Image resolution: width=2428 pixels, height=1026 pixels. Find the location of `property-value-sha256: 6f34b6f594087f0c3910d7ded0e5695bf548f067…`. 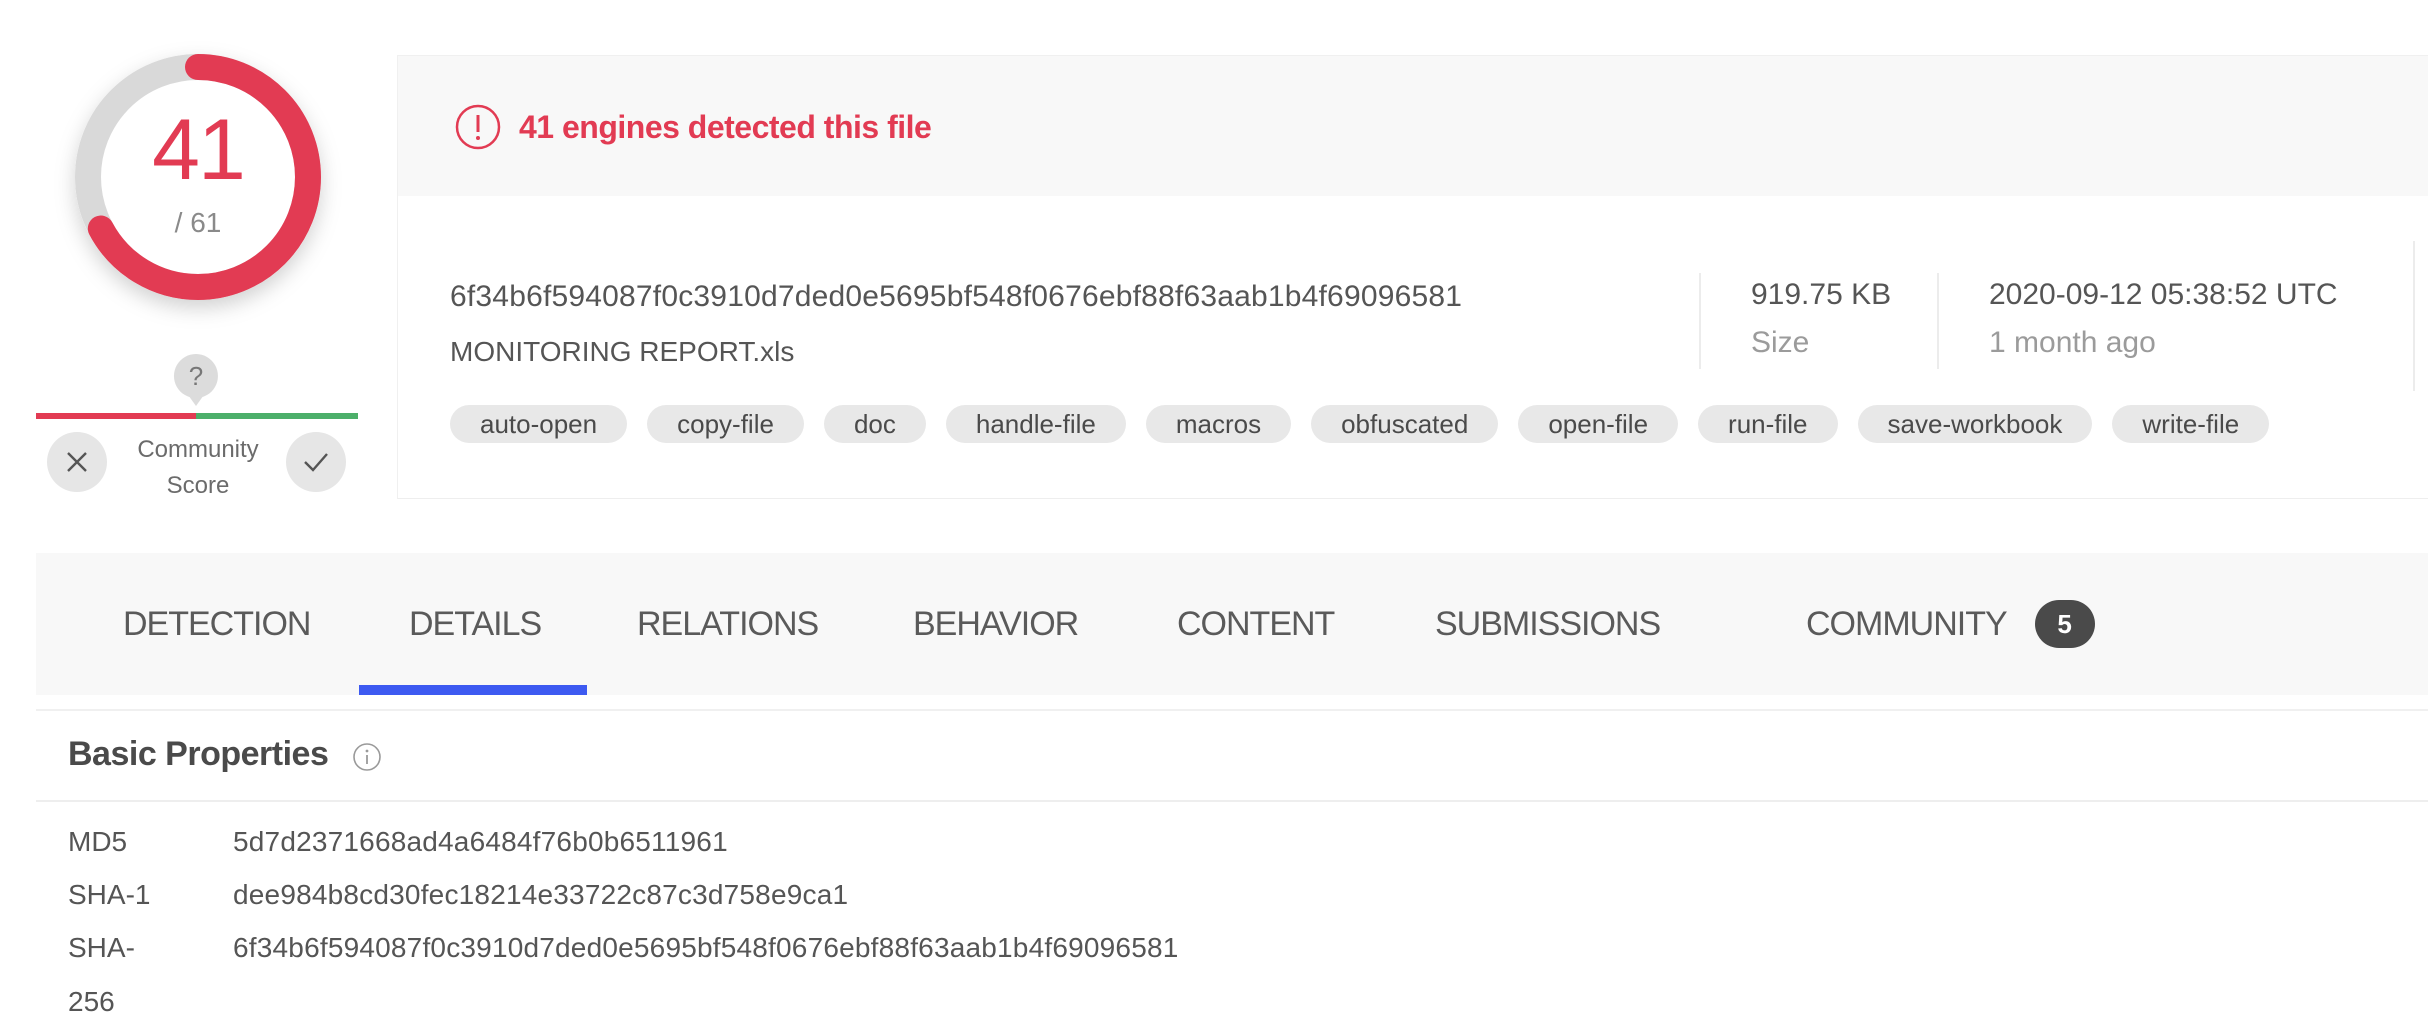

property-value-sha256: 6f34b6f594087f0c3910d7ded0e5695bf548f067… is located at coordinates (706, 948).